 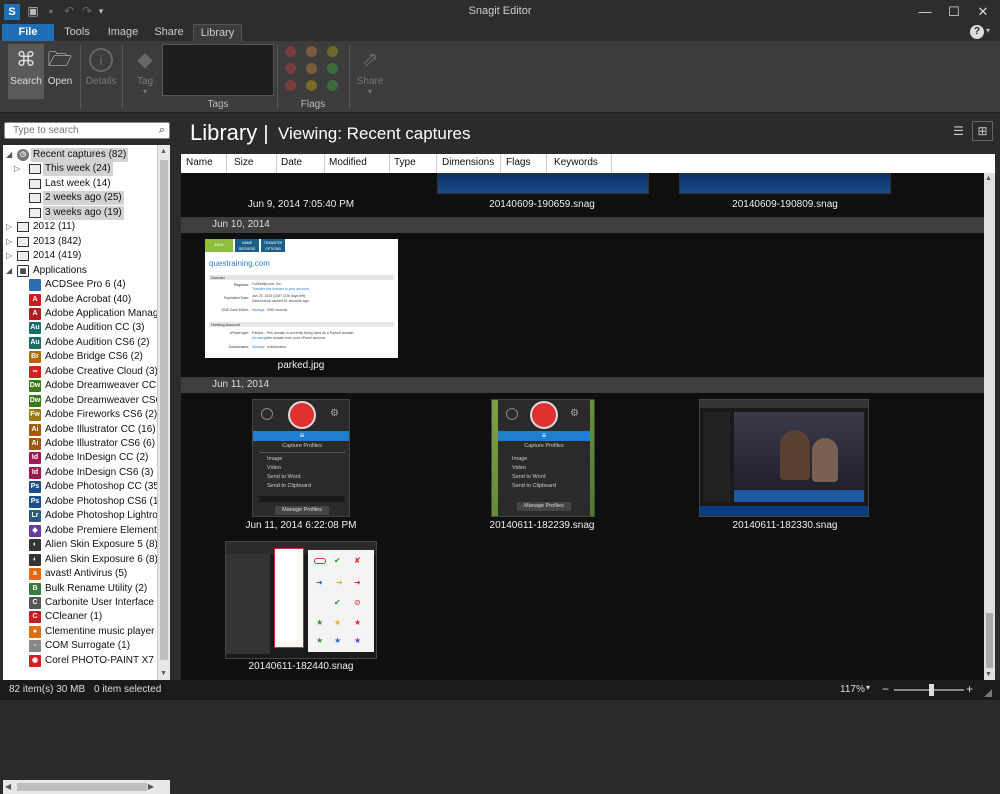 What do you see at coordinates (80, 632) in the screenshot?
I see `tree-node: ● Clementine music player (1)` at bounding box center [80, 632].